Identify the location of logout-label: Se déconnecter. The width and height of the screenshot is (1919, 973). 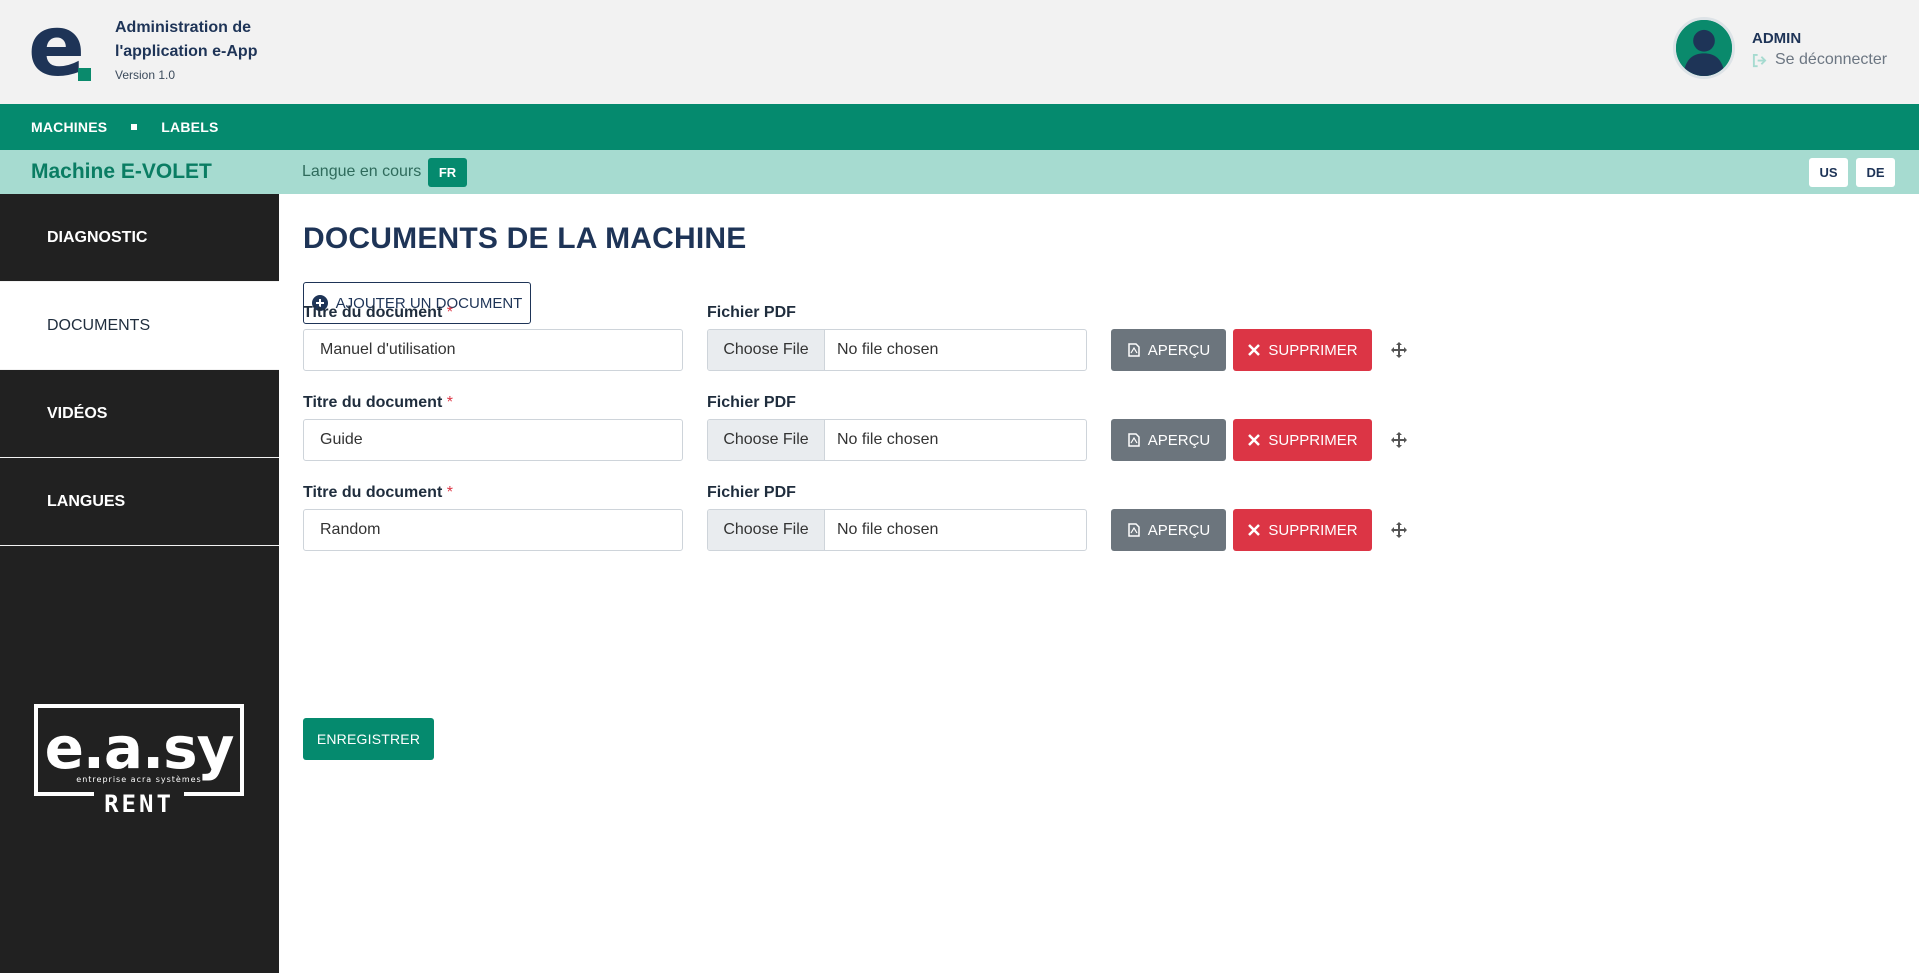
(1831, 59).